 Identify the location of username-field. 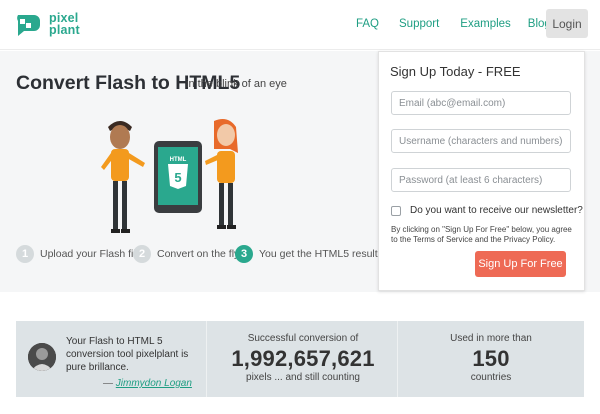
(481, 141).